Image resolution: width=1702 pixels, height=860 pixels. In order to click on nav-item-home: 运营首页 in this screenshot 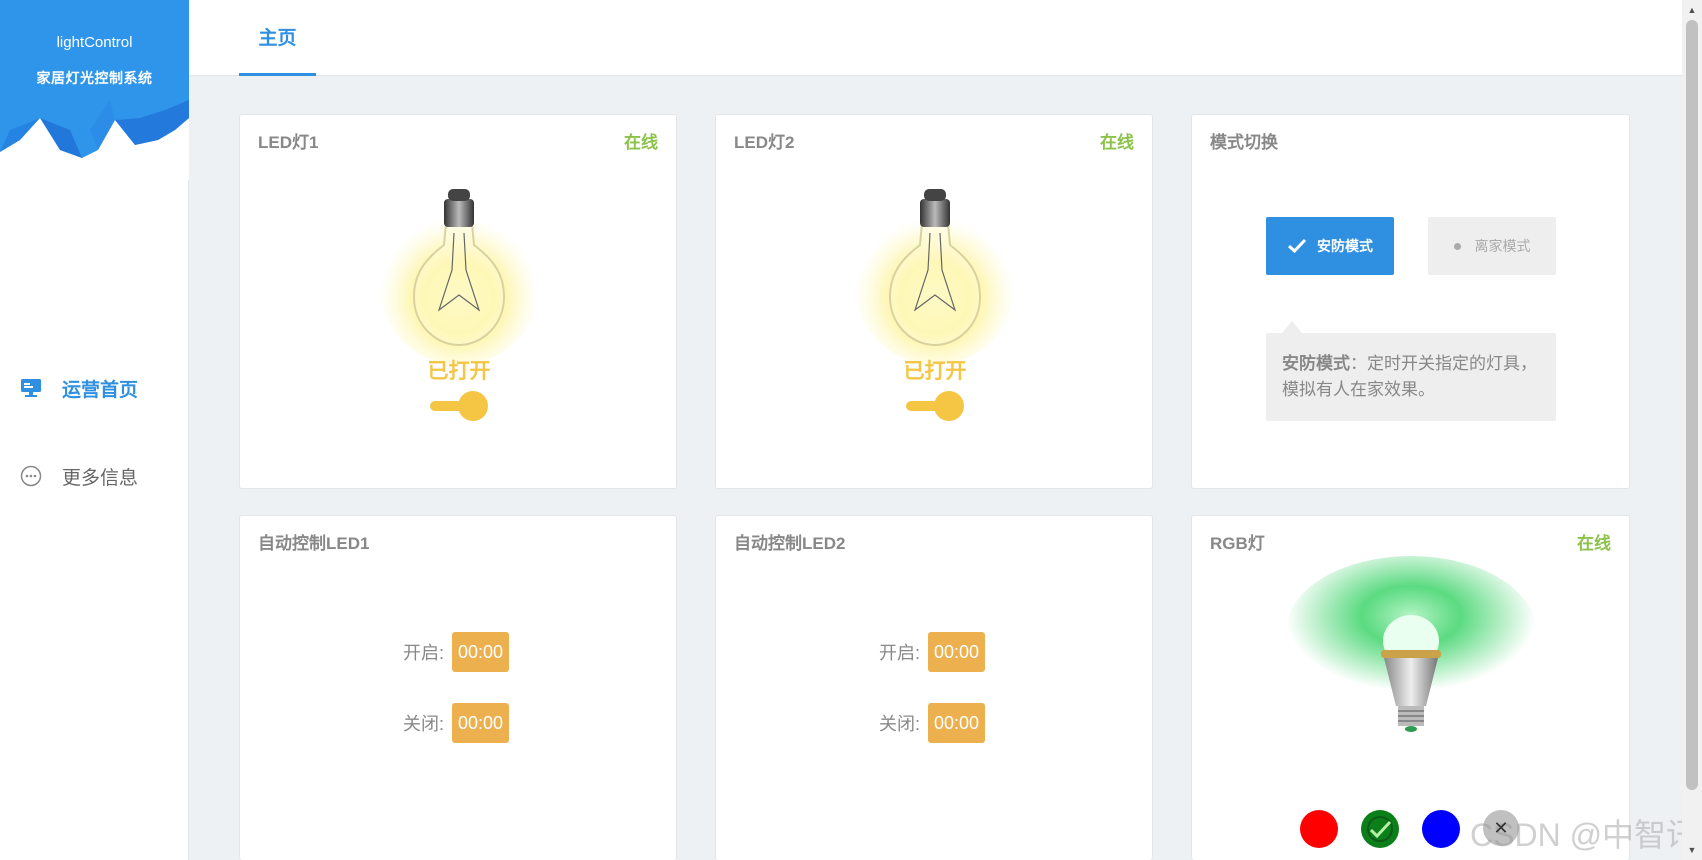, I will do `click(94, 388)`.